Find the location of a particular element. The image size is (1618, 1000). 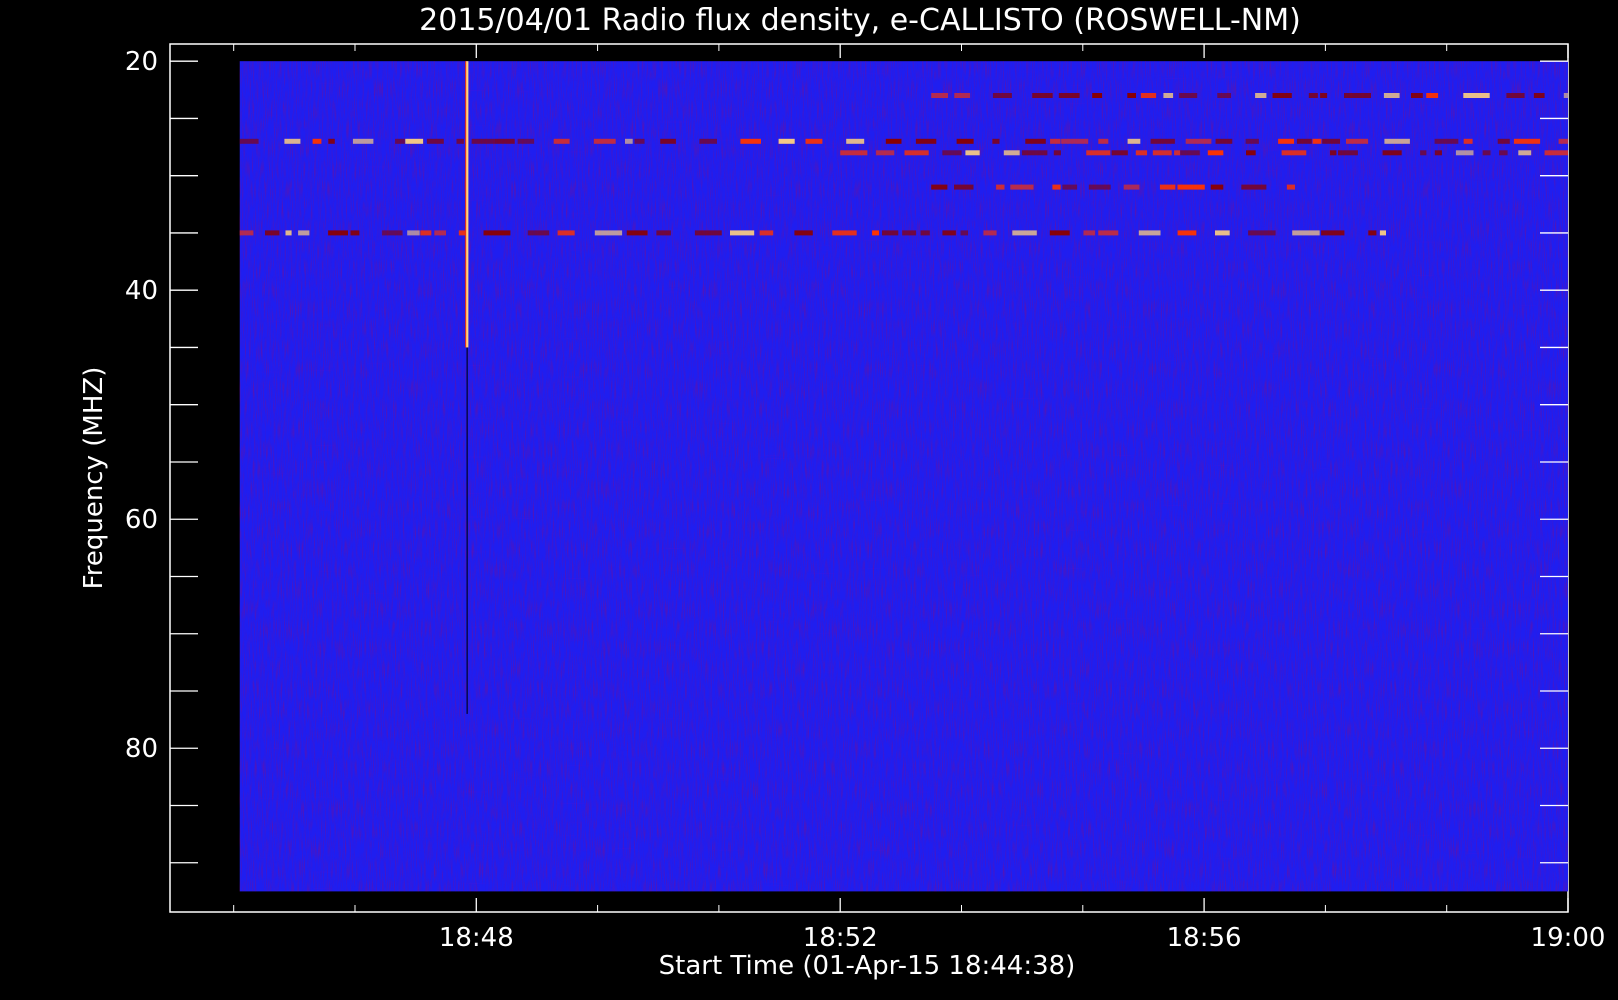

x-tick-label: 18:56 is located at coordinates (1204, 938).